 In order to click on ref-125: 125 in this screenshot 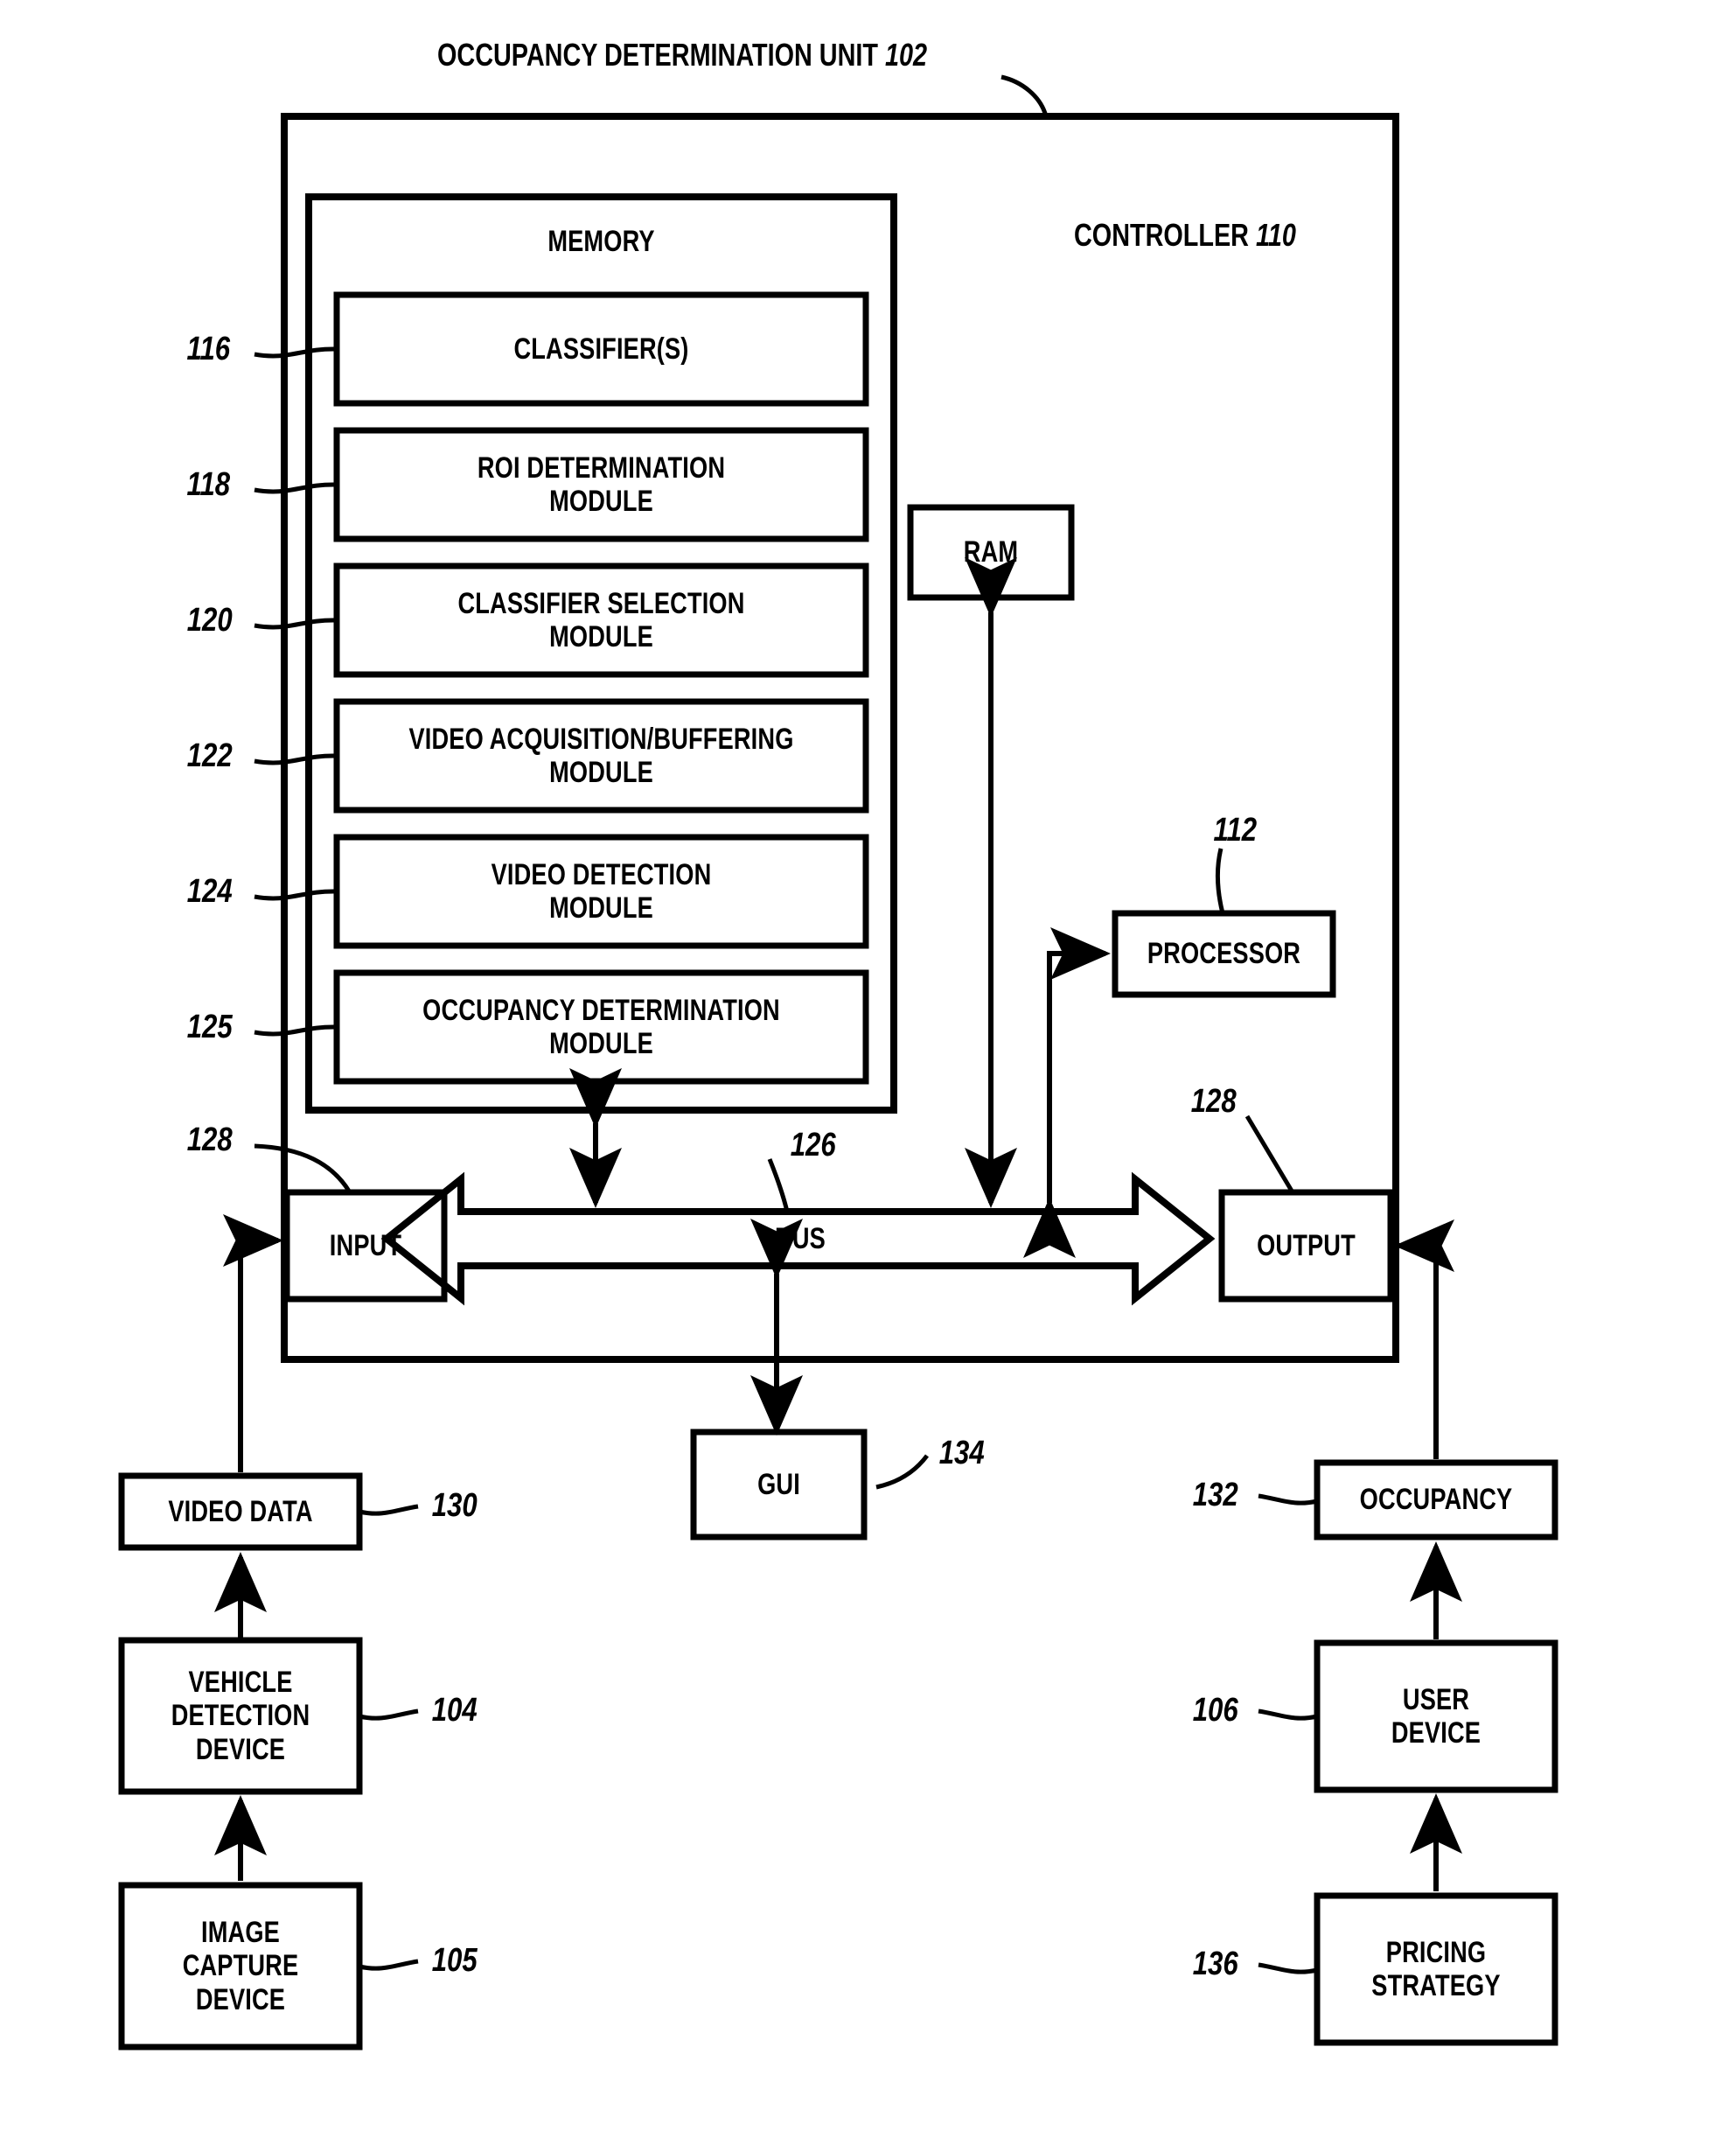, I will do `click(209, 1027)`.